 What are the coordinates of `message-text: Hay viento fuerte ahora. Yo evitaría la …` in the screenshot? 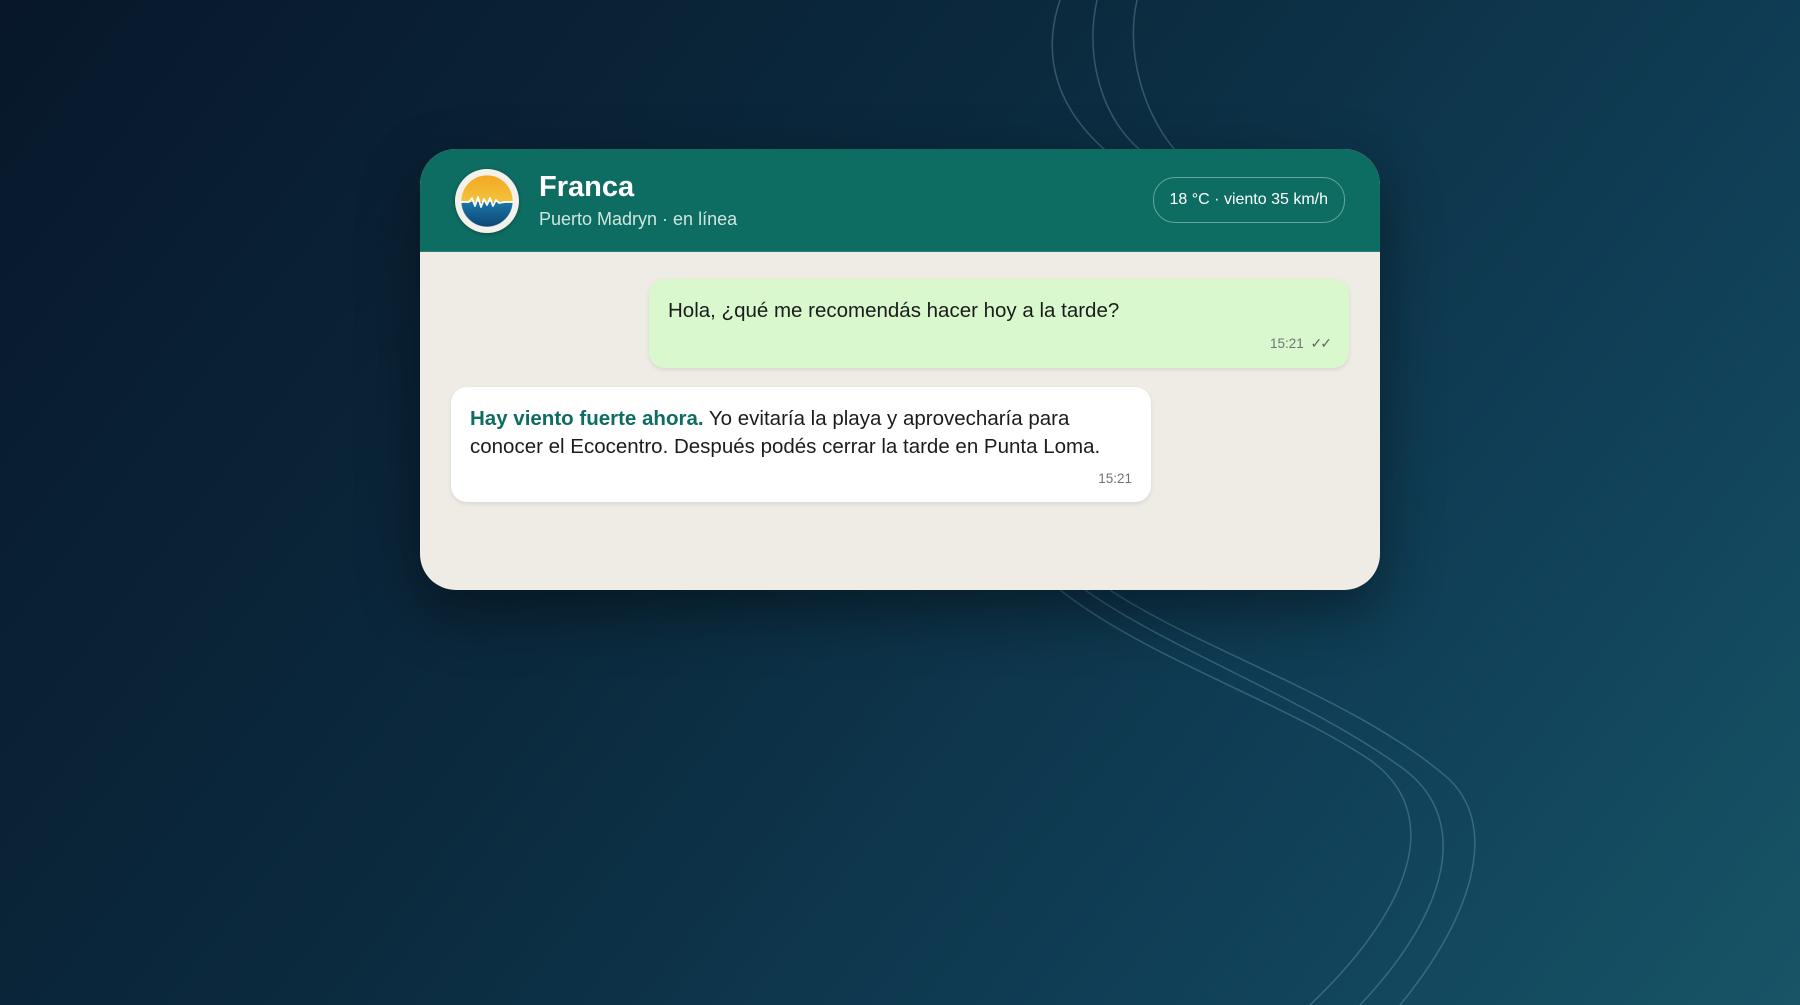 It's located at (801, 433).